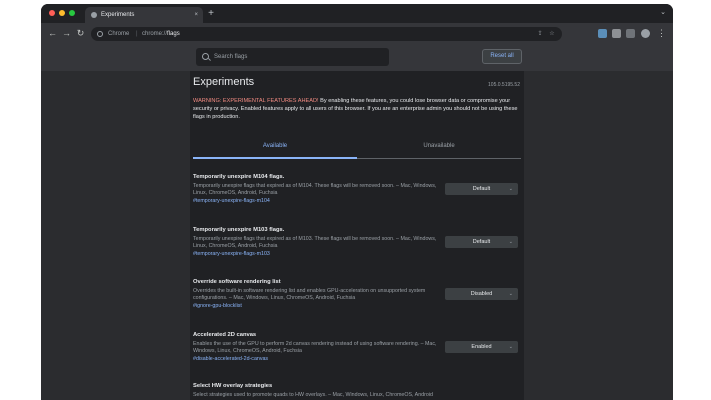 This screenshot has height=400, width=711. Describe the element at coordinates (292, 57) in the screenshot. I see `search-flags-input: Search flags` at that location.